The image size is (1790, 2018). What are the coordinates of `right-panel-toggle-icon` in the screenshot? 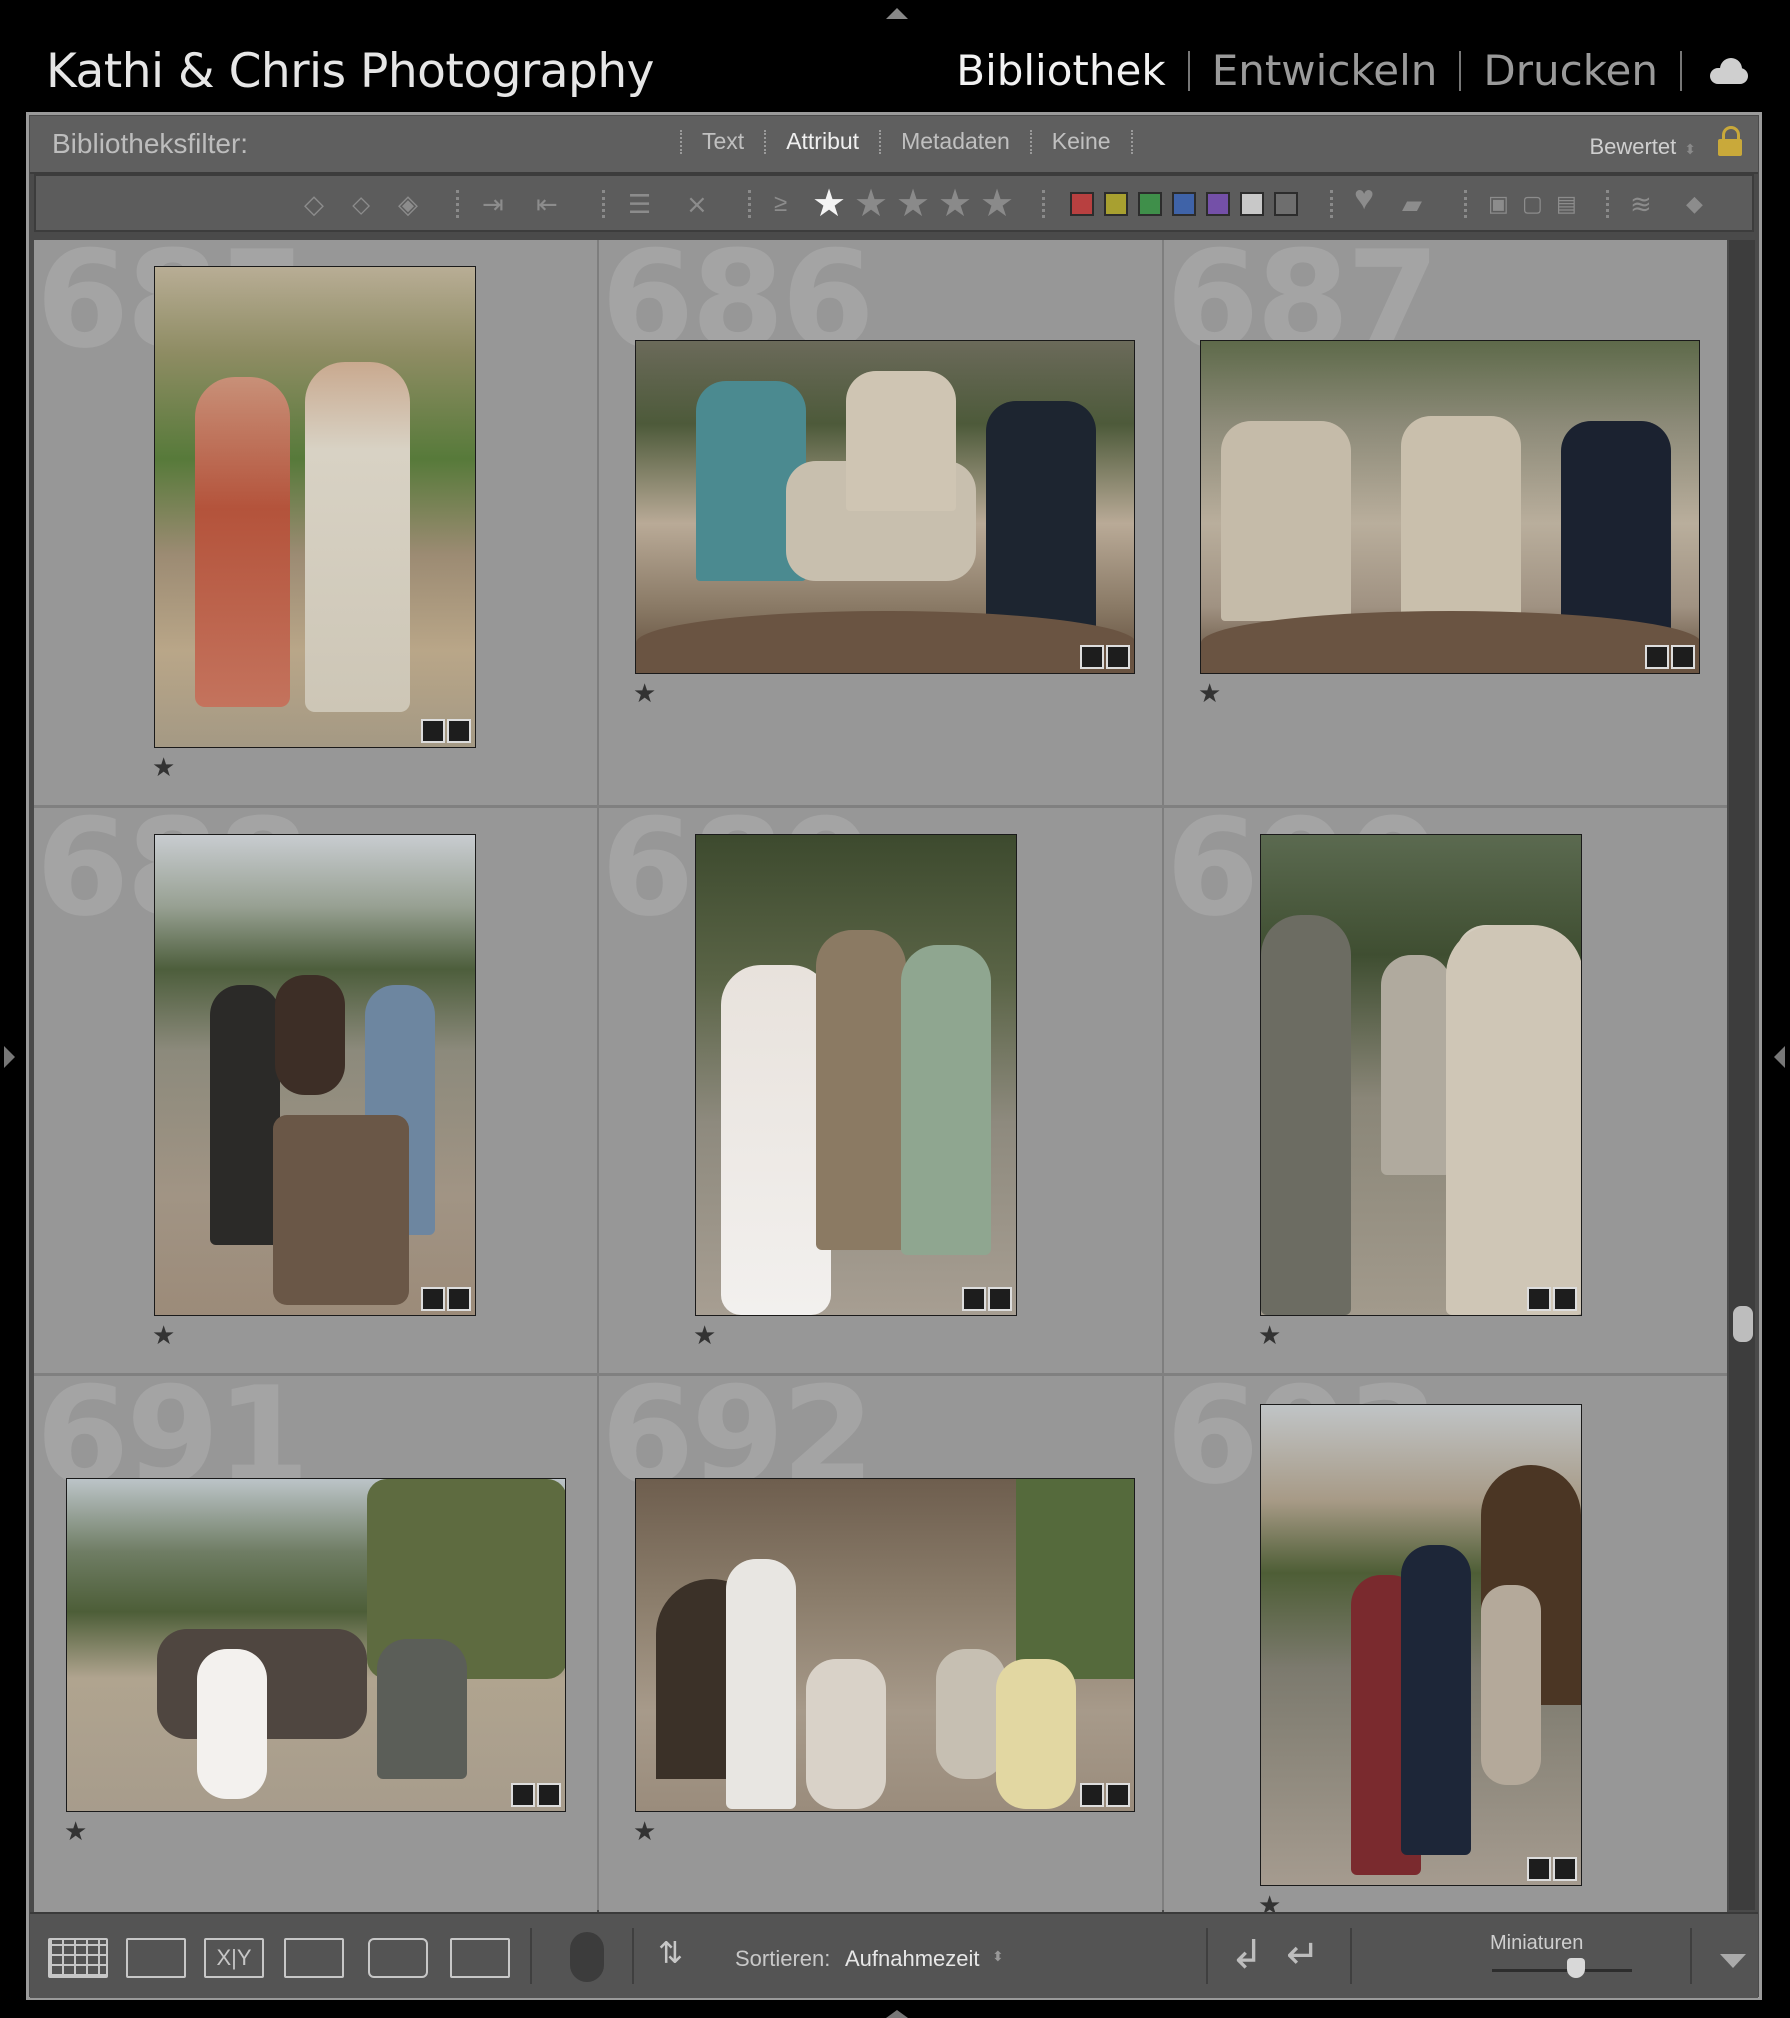 It's located at (1779, 1057).